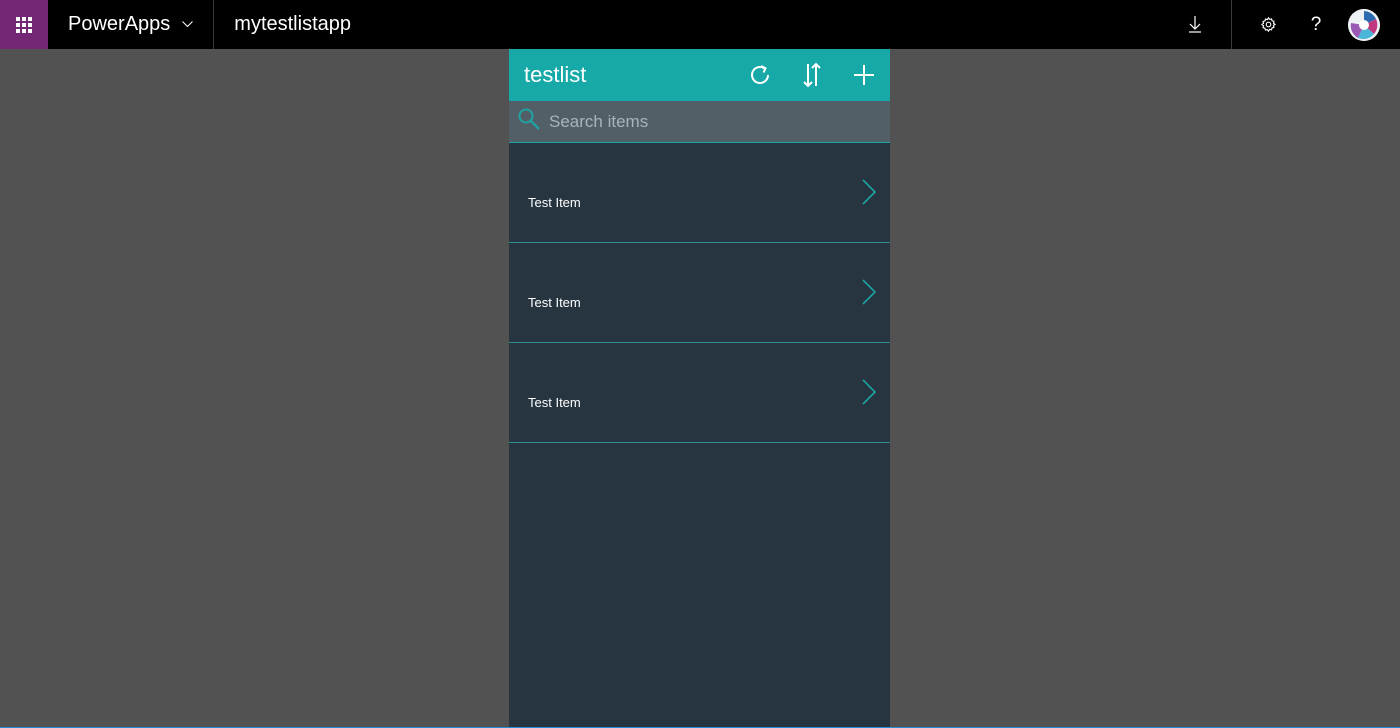 Image resolution: width=1400 pixels, height=728 pixels. Describe the element at coordinates (699, 75) in the screenshot. I see `app-header: testlist` at that location.